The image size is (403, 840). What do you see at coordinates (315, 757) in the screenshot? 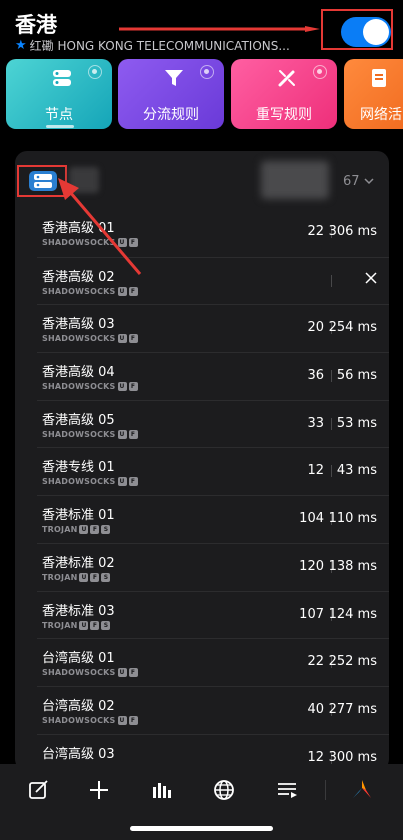
I see `node-metric: 12` at bounding box center [315, 757].